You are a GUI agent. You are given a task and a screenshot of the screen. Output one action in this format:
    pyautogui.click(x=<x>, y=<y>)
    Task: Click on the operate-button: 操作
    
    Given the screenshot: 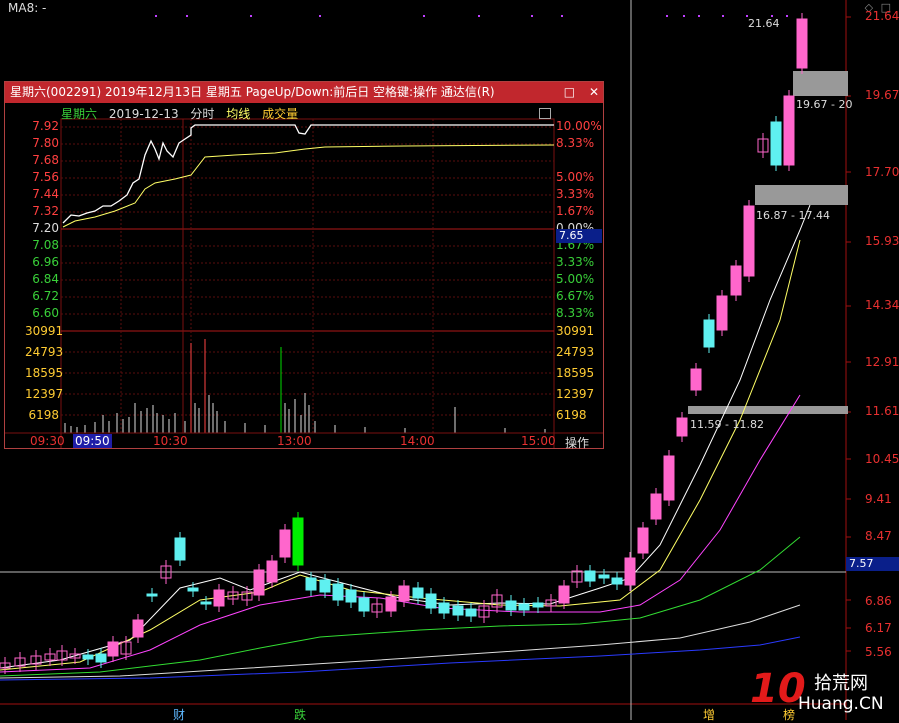 What is the action you would take?
    pyautogui.click(x=577, y=442)
    